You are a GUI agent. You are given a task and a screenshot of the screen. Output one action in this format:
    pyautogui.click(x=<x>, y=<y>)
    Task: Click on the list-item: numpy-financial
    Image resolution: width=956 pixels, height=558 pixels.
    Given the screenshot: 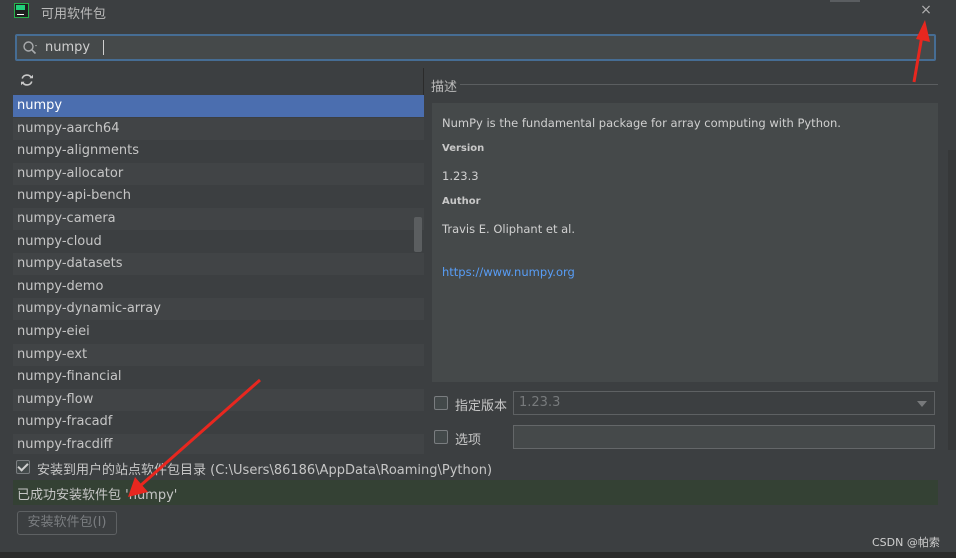 What is the action you would take?
    pyautogui.click(x=218, y=377)
    